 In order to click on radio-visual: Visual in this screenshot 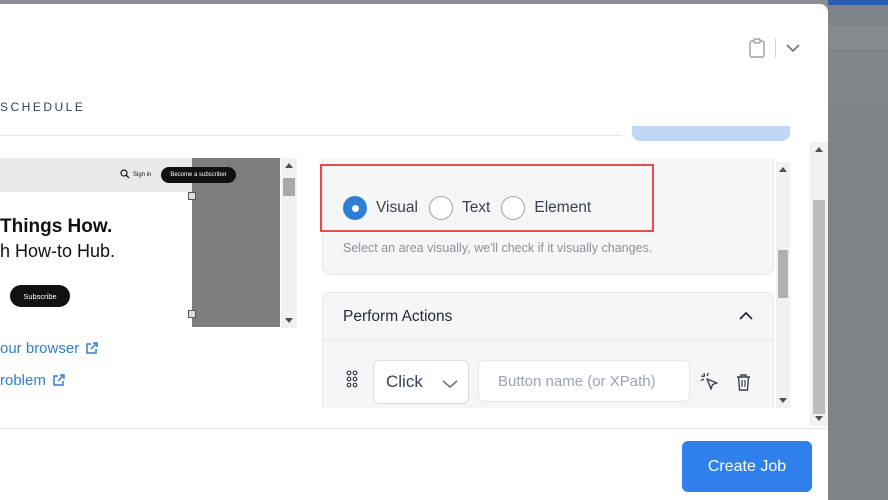, I will do `click(380, 208)`.